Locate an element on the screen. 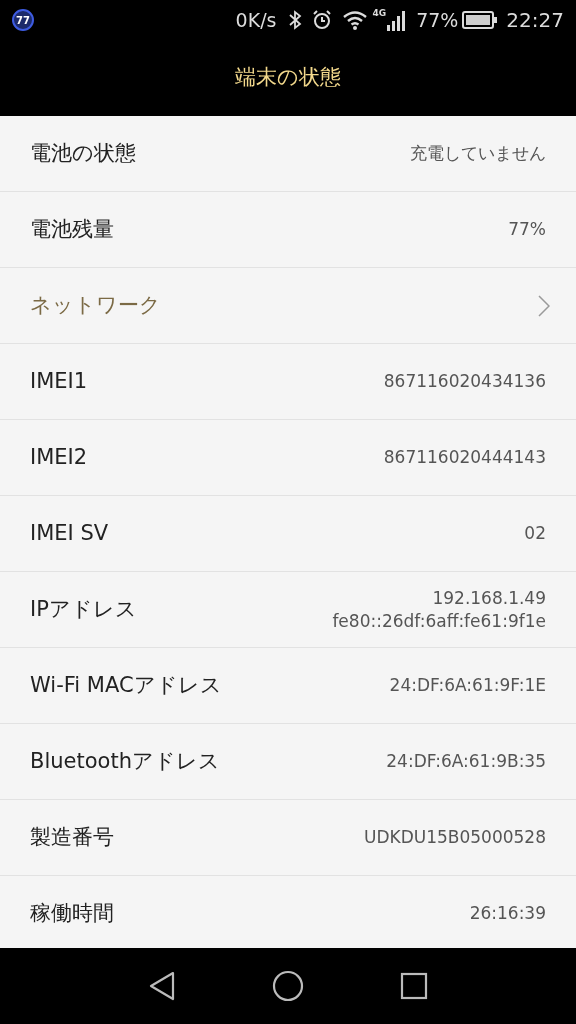 This screenshot has width=576, height=1024. network-row: ネットワーク is located at coordinates (288, 306).